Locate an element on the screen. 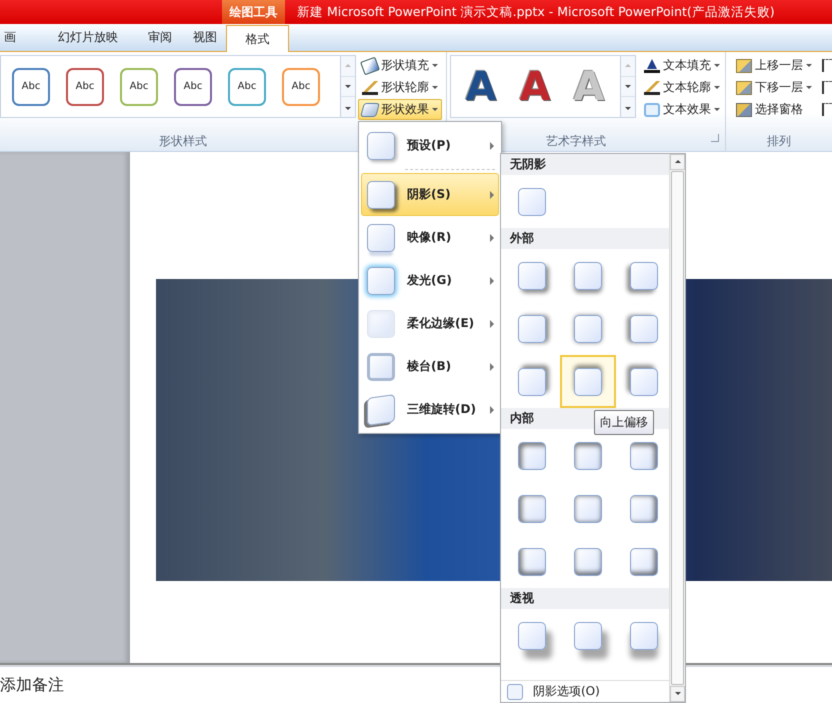 This screenshot has width=832, height=703. ribbon-command: 文本轮廓 is located at coordinates (682, 87).